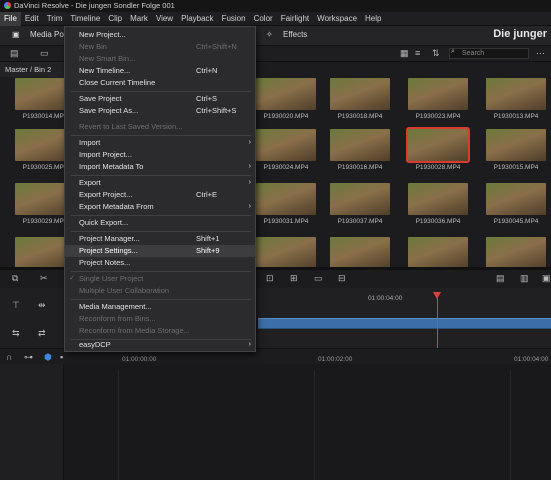 Image resolution: width=551 pixels, height=480 pixels. I want to click on menu-fusion: Fusion, so click(234, 19).